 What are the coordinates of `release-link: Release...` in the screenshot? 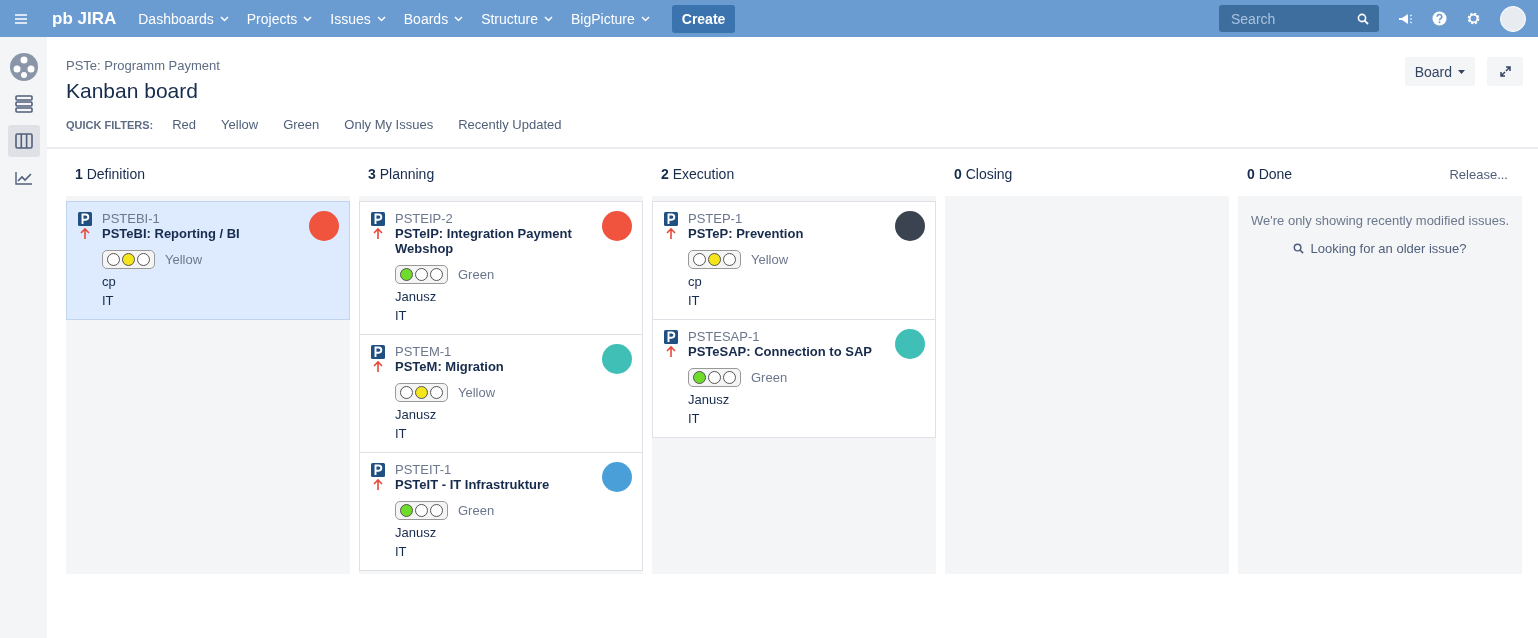 It's located at (1478, 174).